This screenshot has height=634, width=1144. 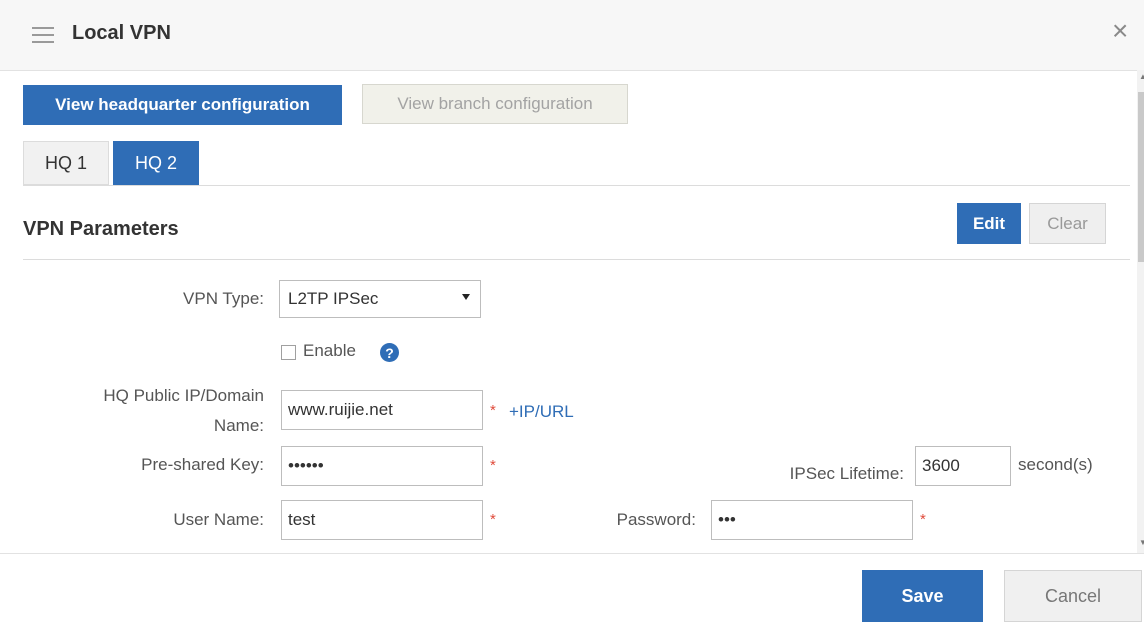 What do you see at coordinates (382, 410) in the screenshot?
I see `hq-public-ip-input: www.ruijie.net` at bounding box center [382, 410].